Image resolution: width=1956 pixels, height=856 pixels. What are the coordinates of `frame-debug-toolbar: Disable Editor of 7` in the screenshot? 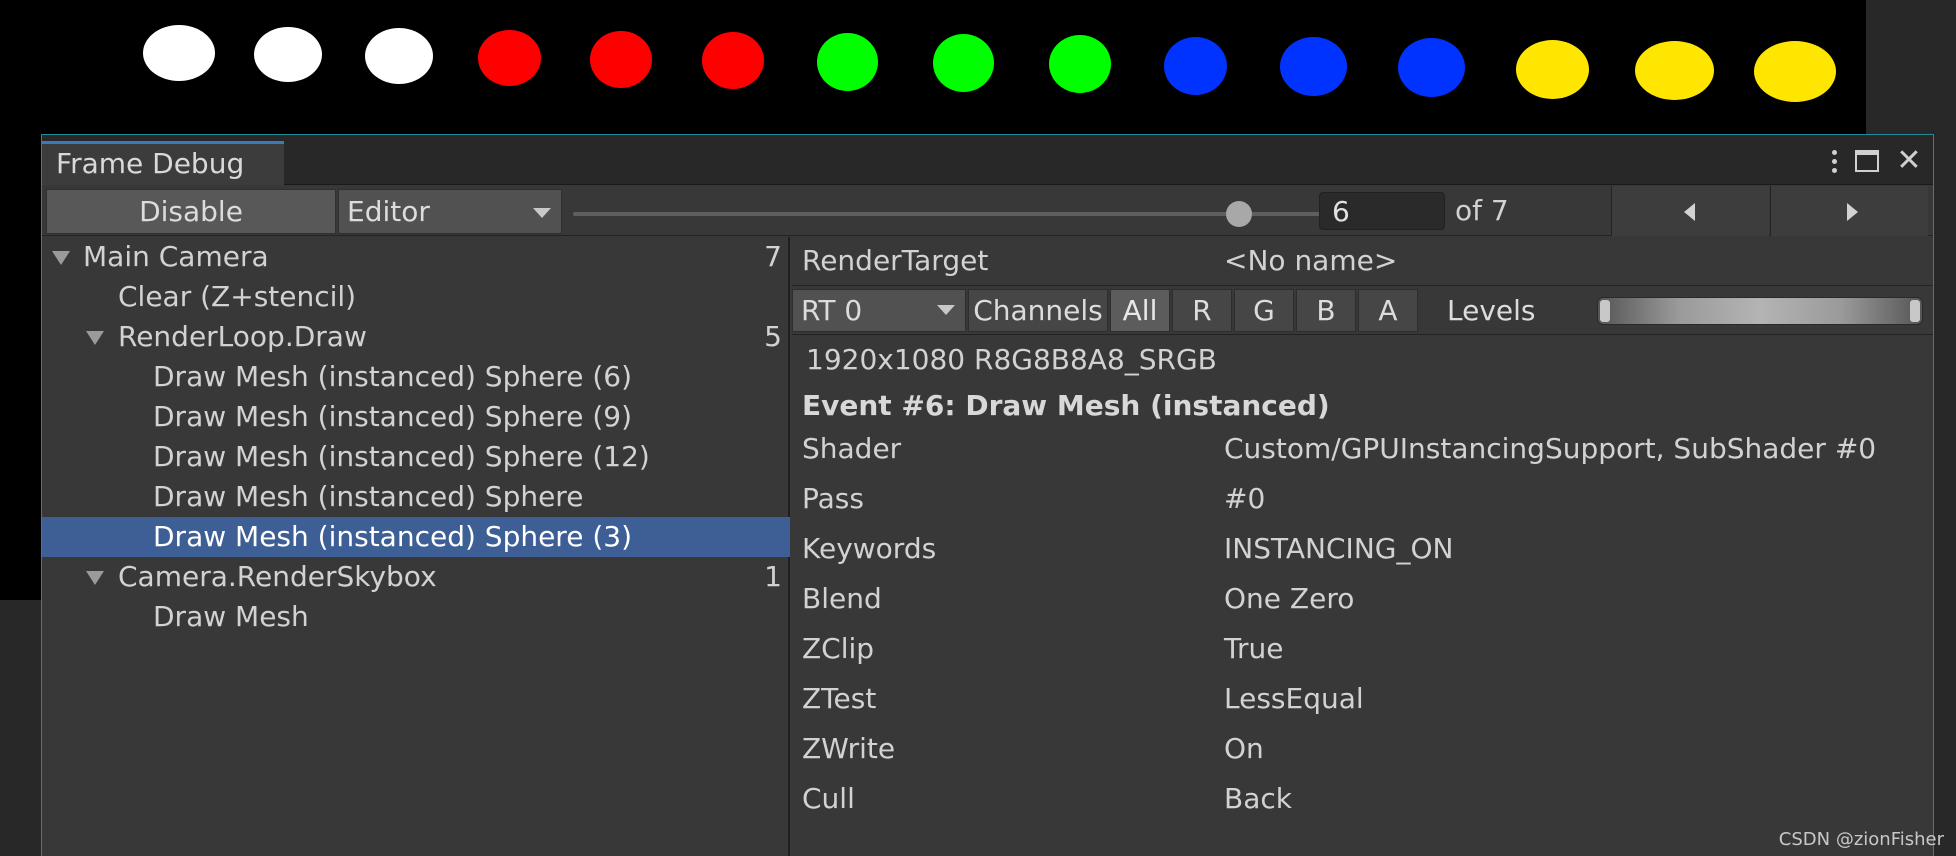 It's located at (987, 211).